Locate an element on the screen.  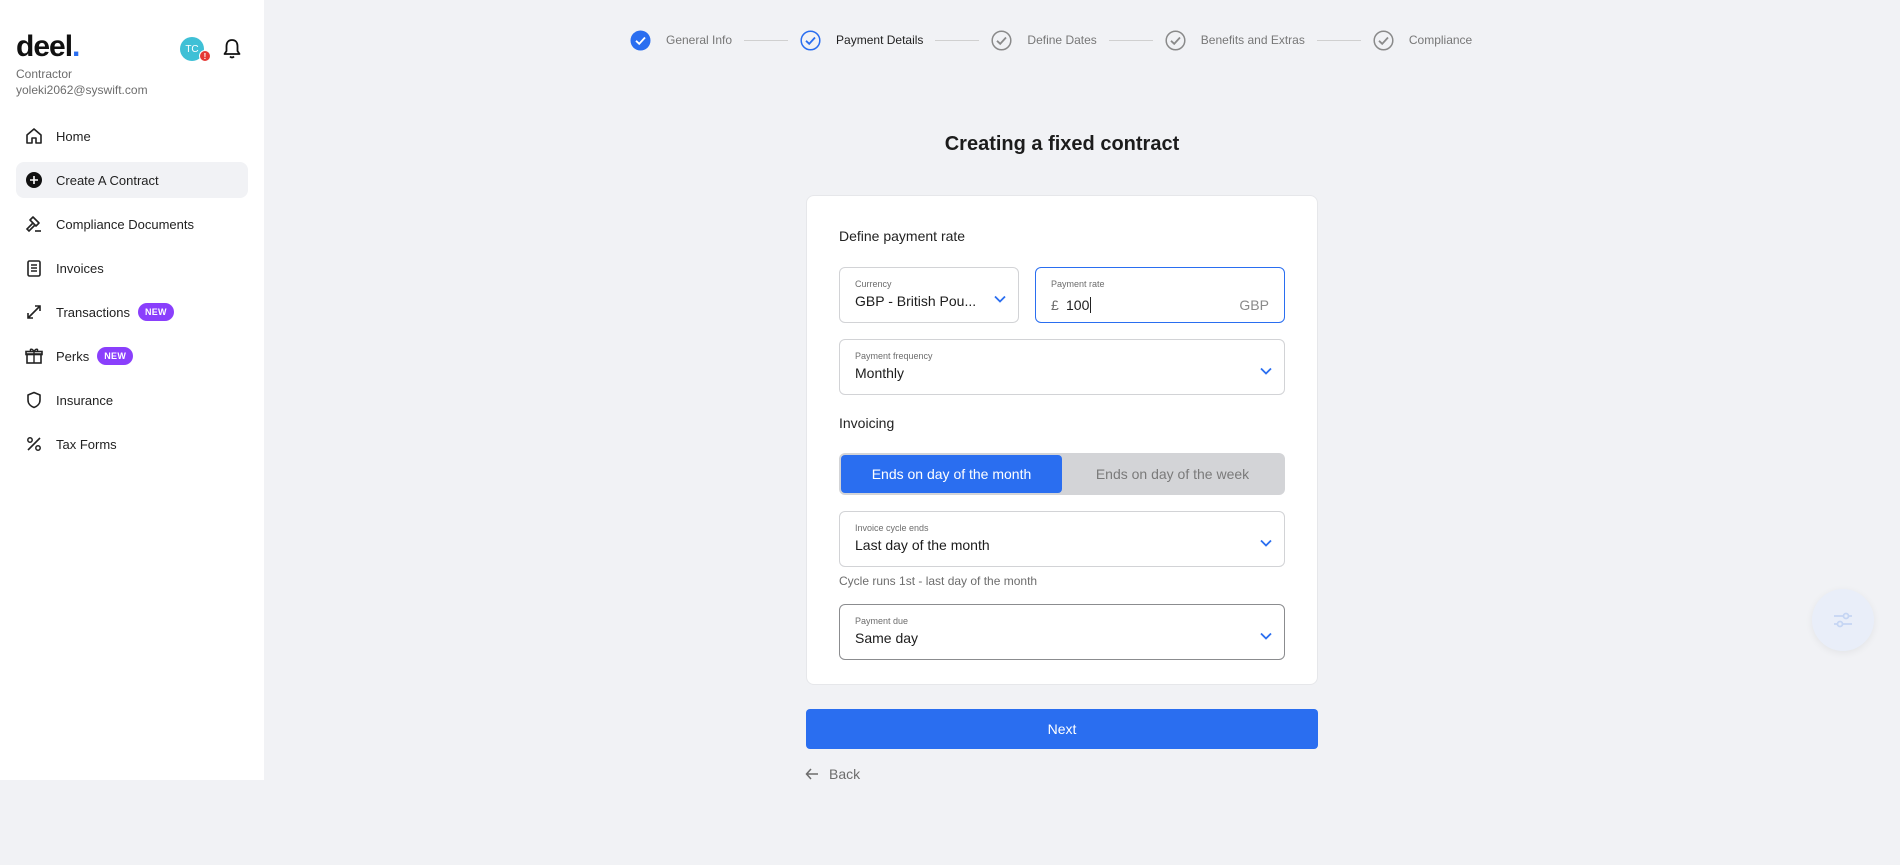
arrows-diagonal-icon is located at coordinates (34, 312).